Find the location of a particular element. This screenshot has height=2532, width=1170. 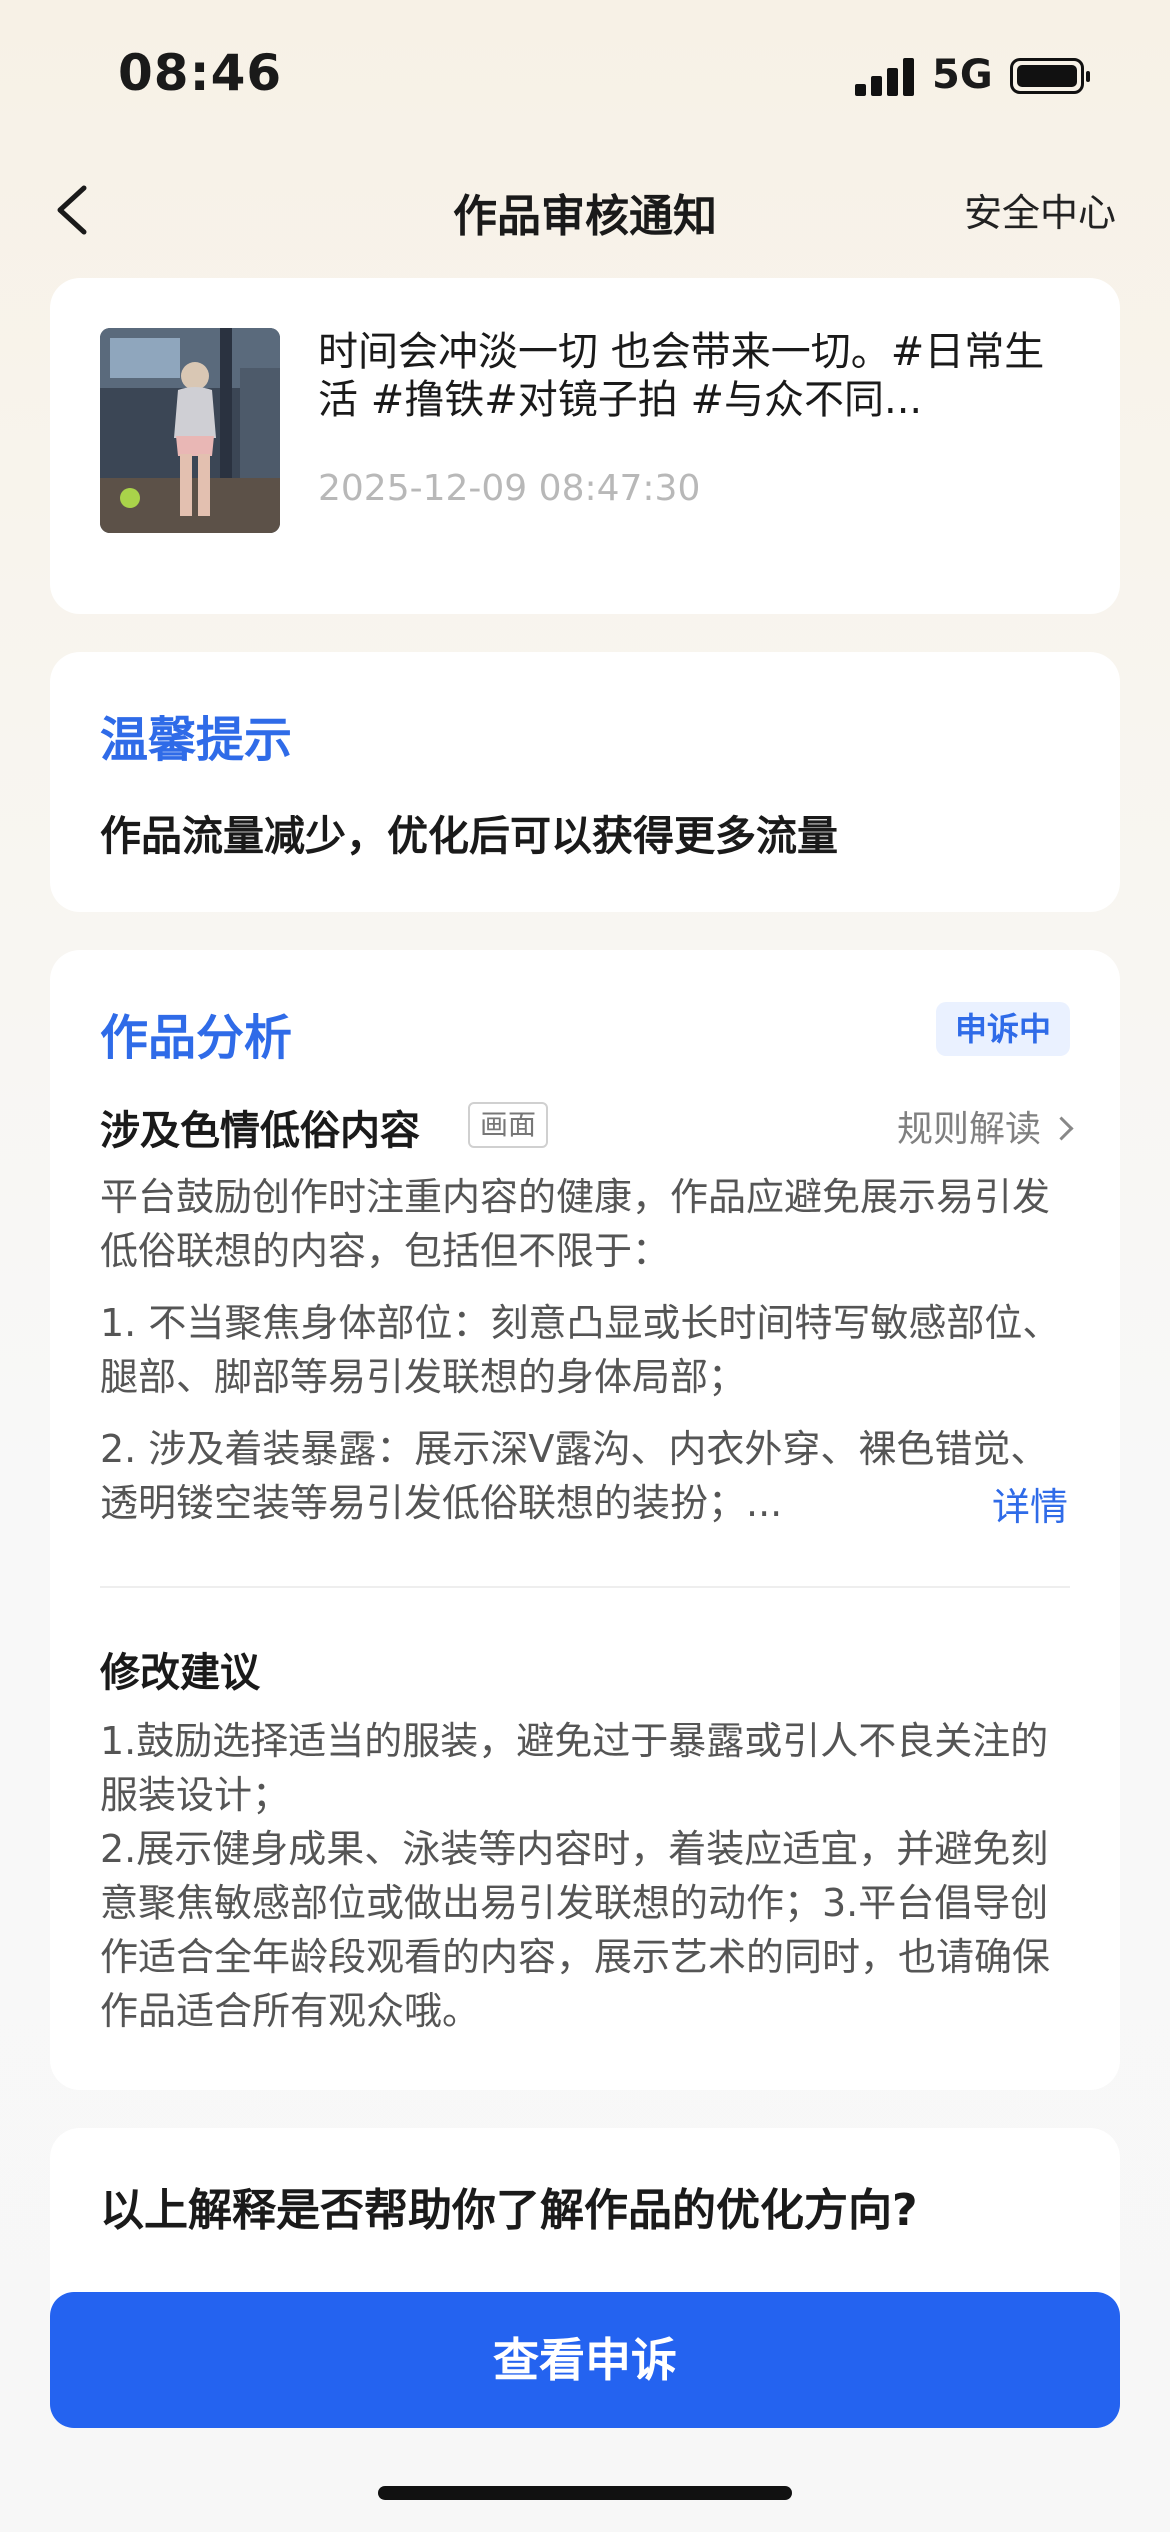

analysis-intro: 平台鼓励创作时注重内容的健康，作品应避免展示易引发低俗联想的内容，包括但不限于： is located at coordinates (575, 1224).